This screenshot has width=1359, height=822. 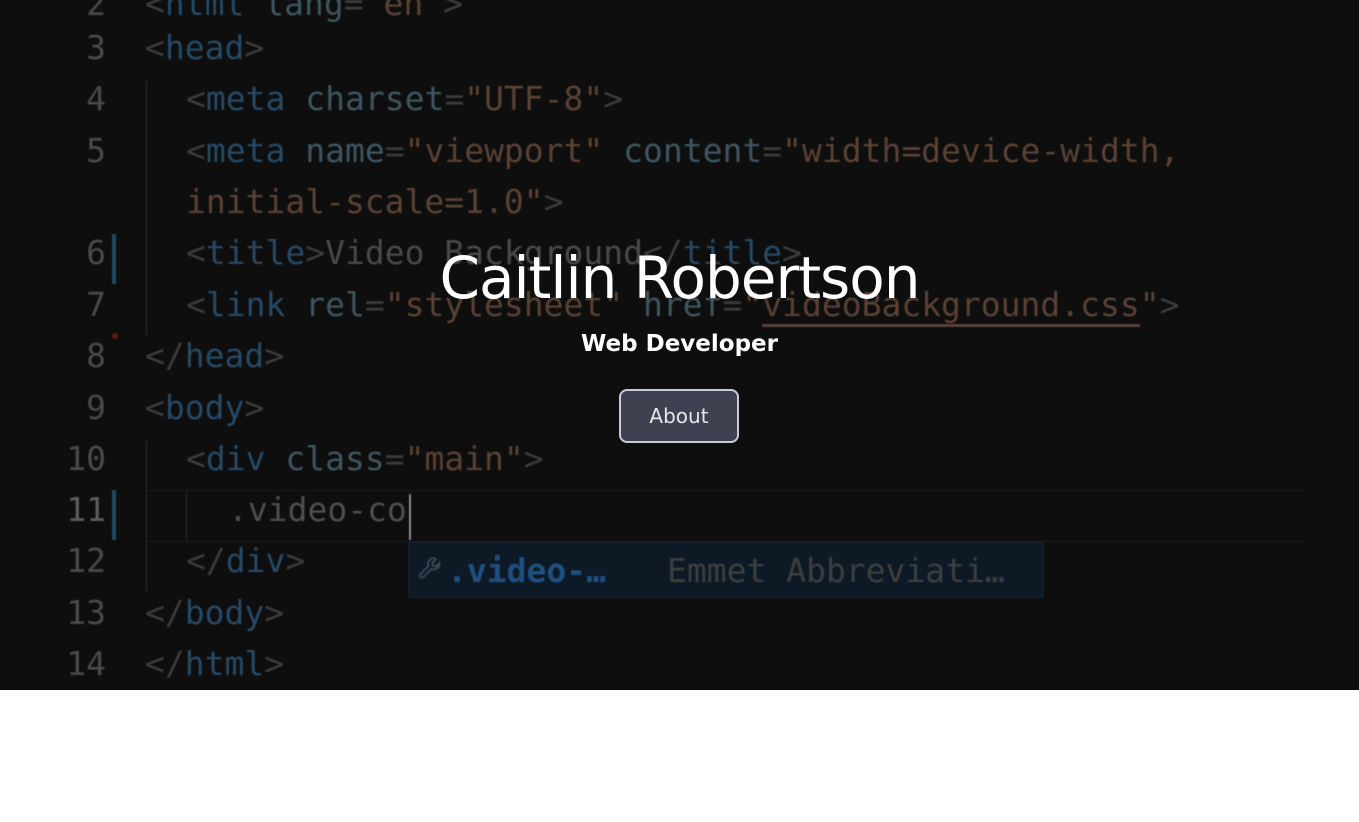 I want to click on about-button: About, so click(x=679, y=416).